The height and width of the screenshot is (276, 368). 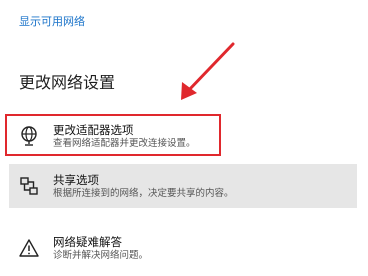 What do you see at coordinates (67, 82) in the screenshot?
I see `section-title: 更改网络设置` at bounding box center [67, 82].